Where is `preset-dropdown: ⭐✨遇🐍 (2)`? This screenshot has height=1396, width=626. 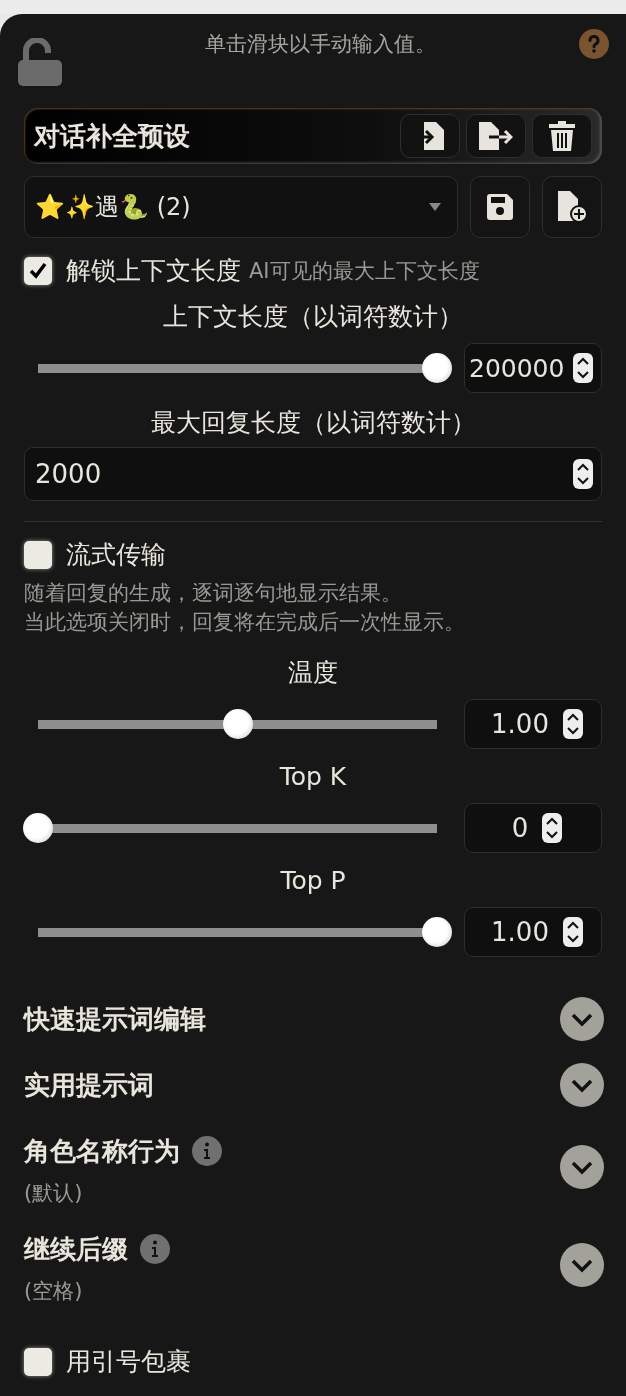 preset-dropdown: ⭐✨遇🐍 (2) is located at coordinates (241, 207).